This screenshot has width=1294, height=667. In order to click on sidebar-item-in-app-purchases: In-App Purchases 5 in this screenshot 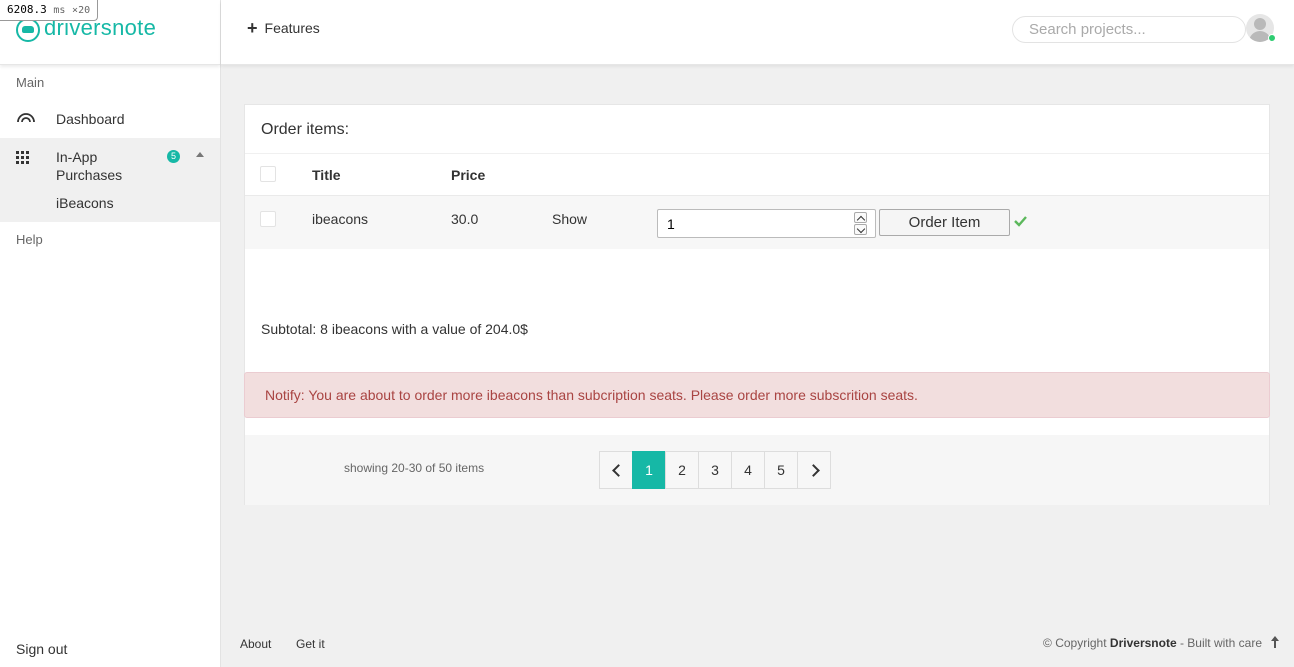, I will do `click(110, 161)`.